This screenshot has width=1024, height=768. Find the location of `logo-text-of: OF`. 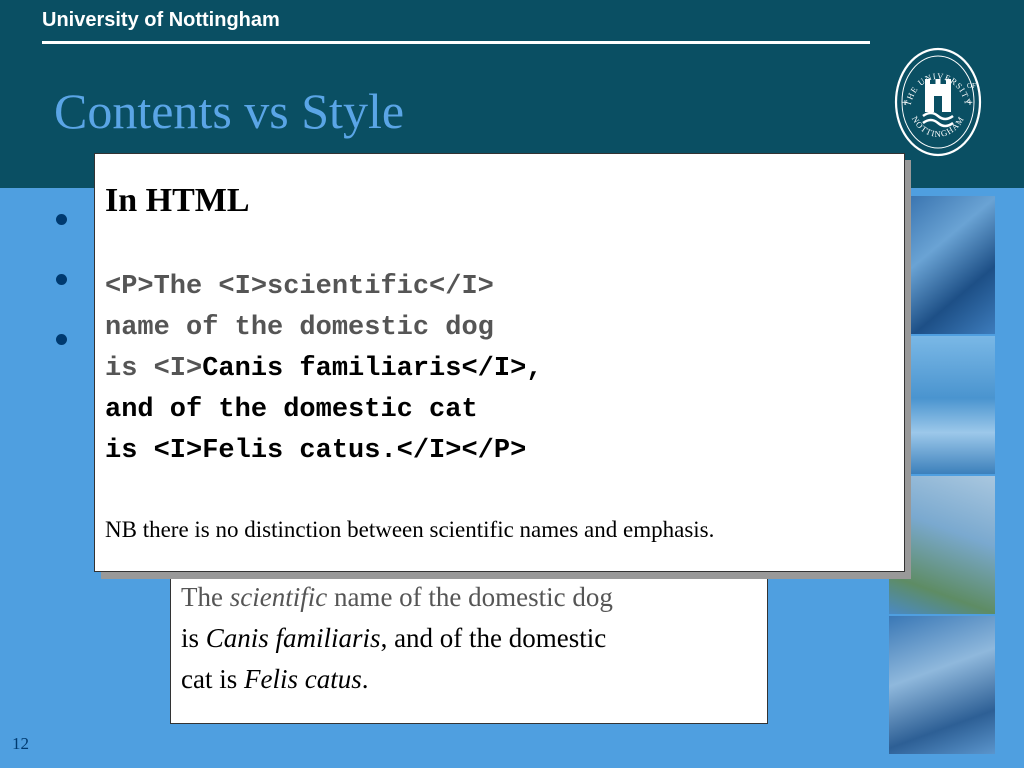

logo-text-of: OF is located at coordinates (971, 86).